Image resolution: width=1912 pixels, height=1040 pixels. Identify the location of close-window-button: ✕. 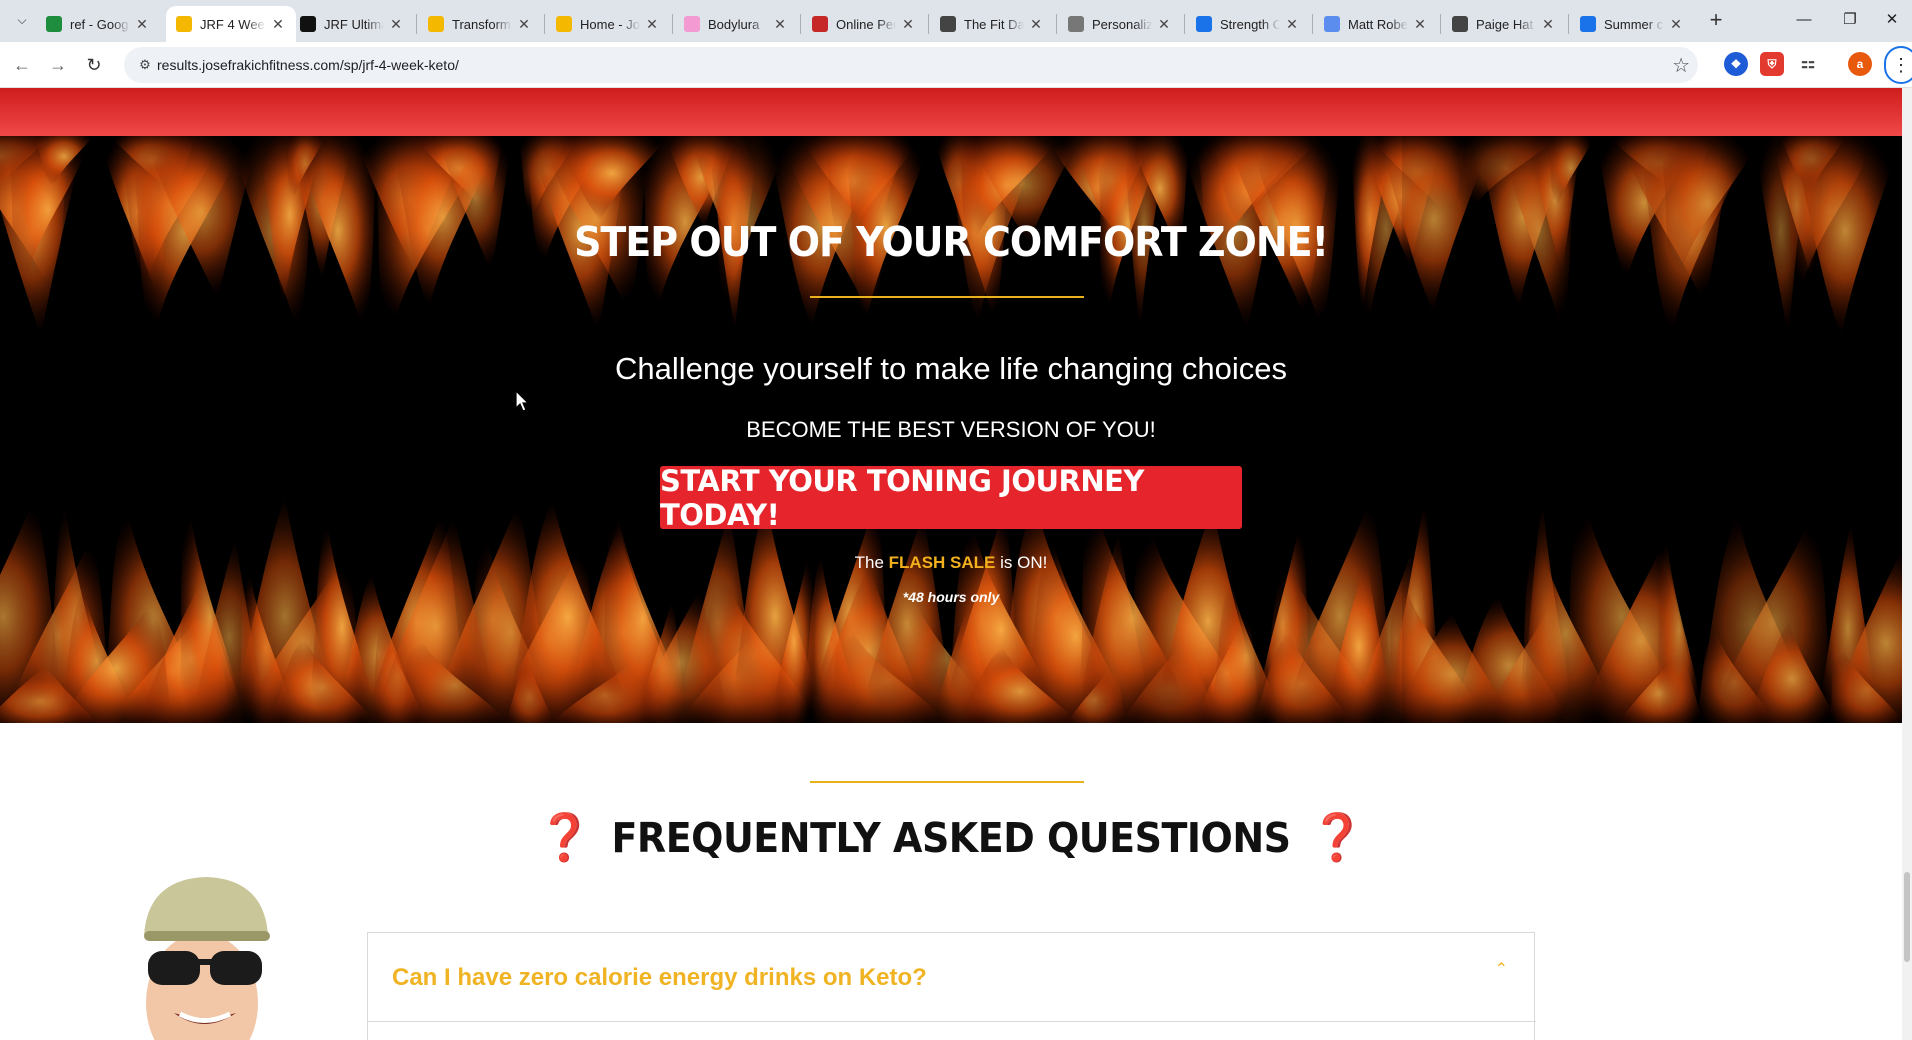
(1891, 21).